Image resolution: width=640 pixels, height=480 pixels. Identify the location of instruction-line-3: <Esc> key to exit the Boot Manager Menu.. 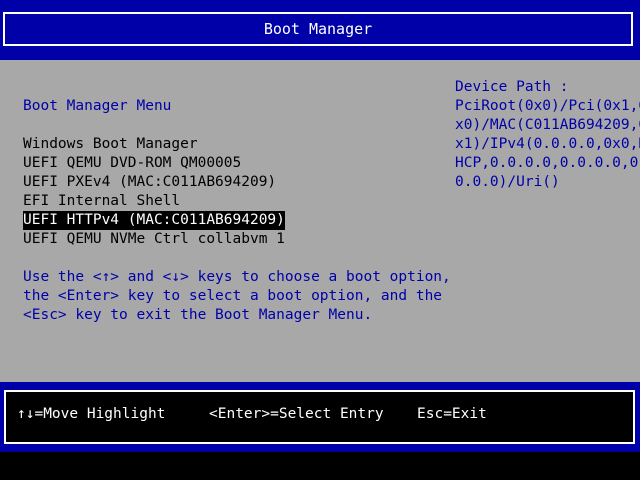
(198, 315).